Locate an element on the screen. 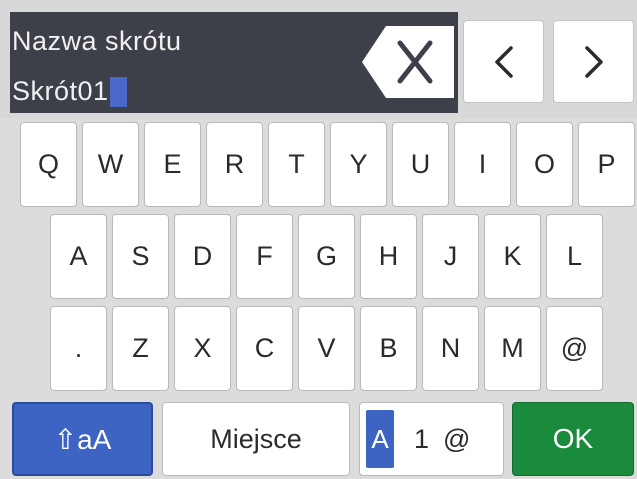 This screenshot has width=637, height=479. backspace-x-icon is located at coordinates (408, 62).